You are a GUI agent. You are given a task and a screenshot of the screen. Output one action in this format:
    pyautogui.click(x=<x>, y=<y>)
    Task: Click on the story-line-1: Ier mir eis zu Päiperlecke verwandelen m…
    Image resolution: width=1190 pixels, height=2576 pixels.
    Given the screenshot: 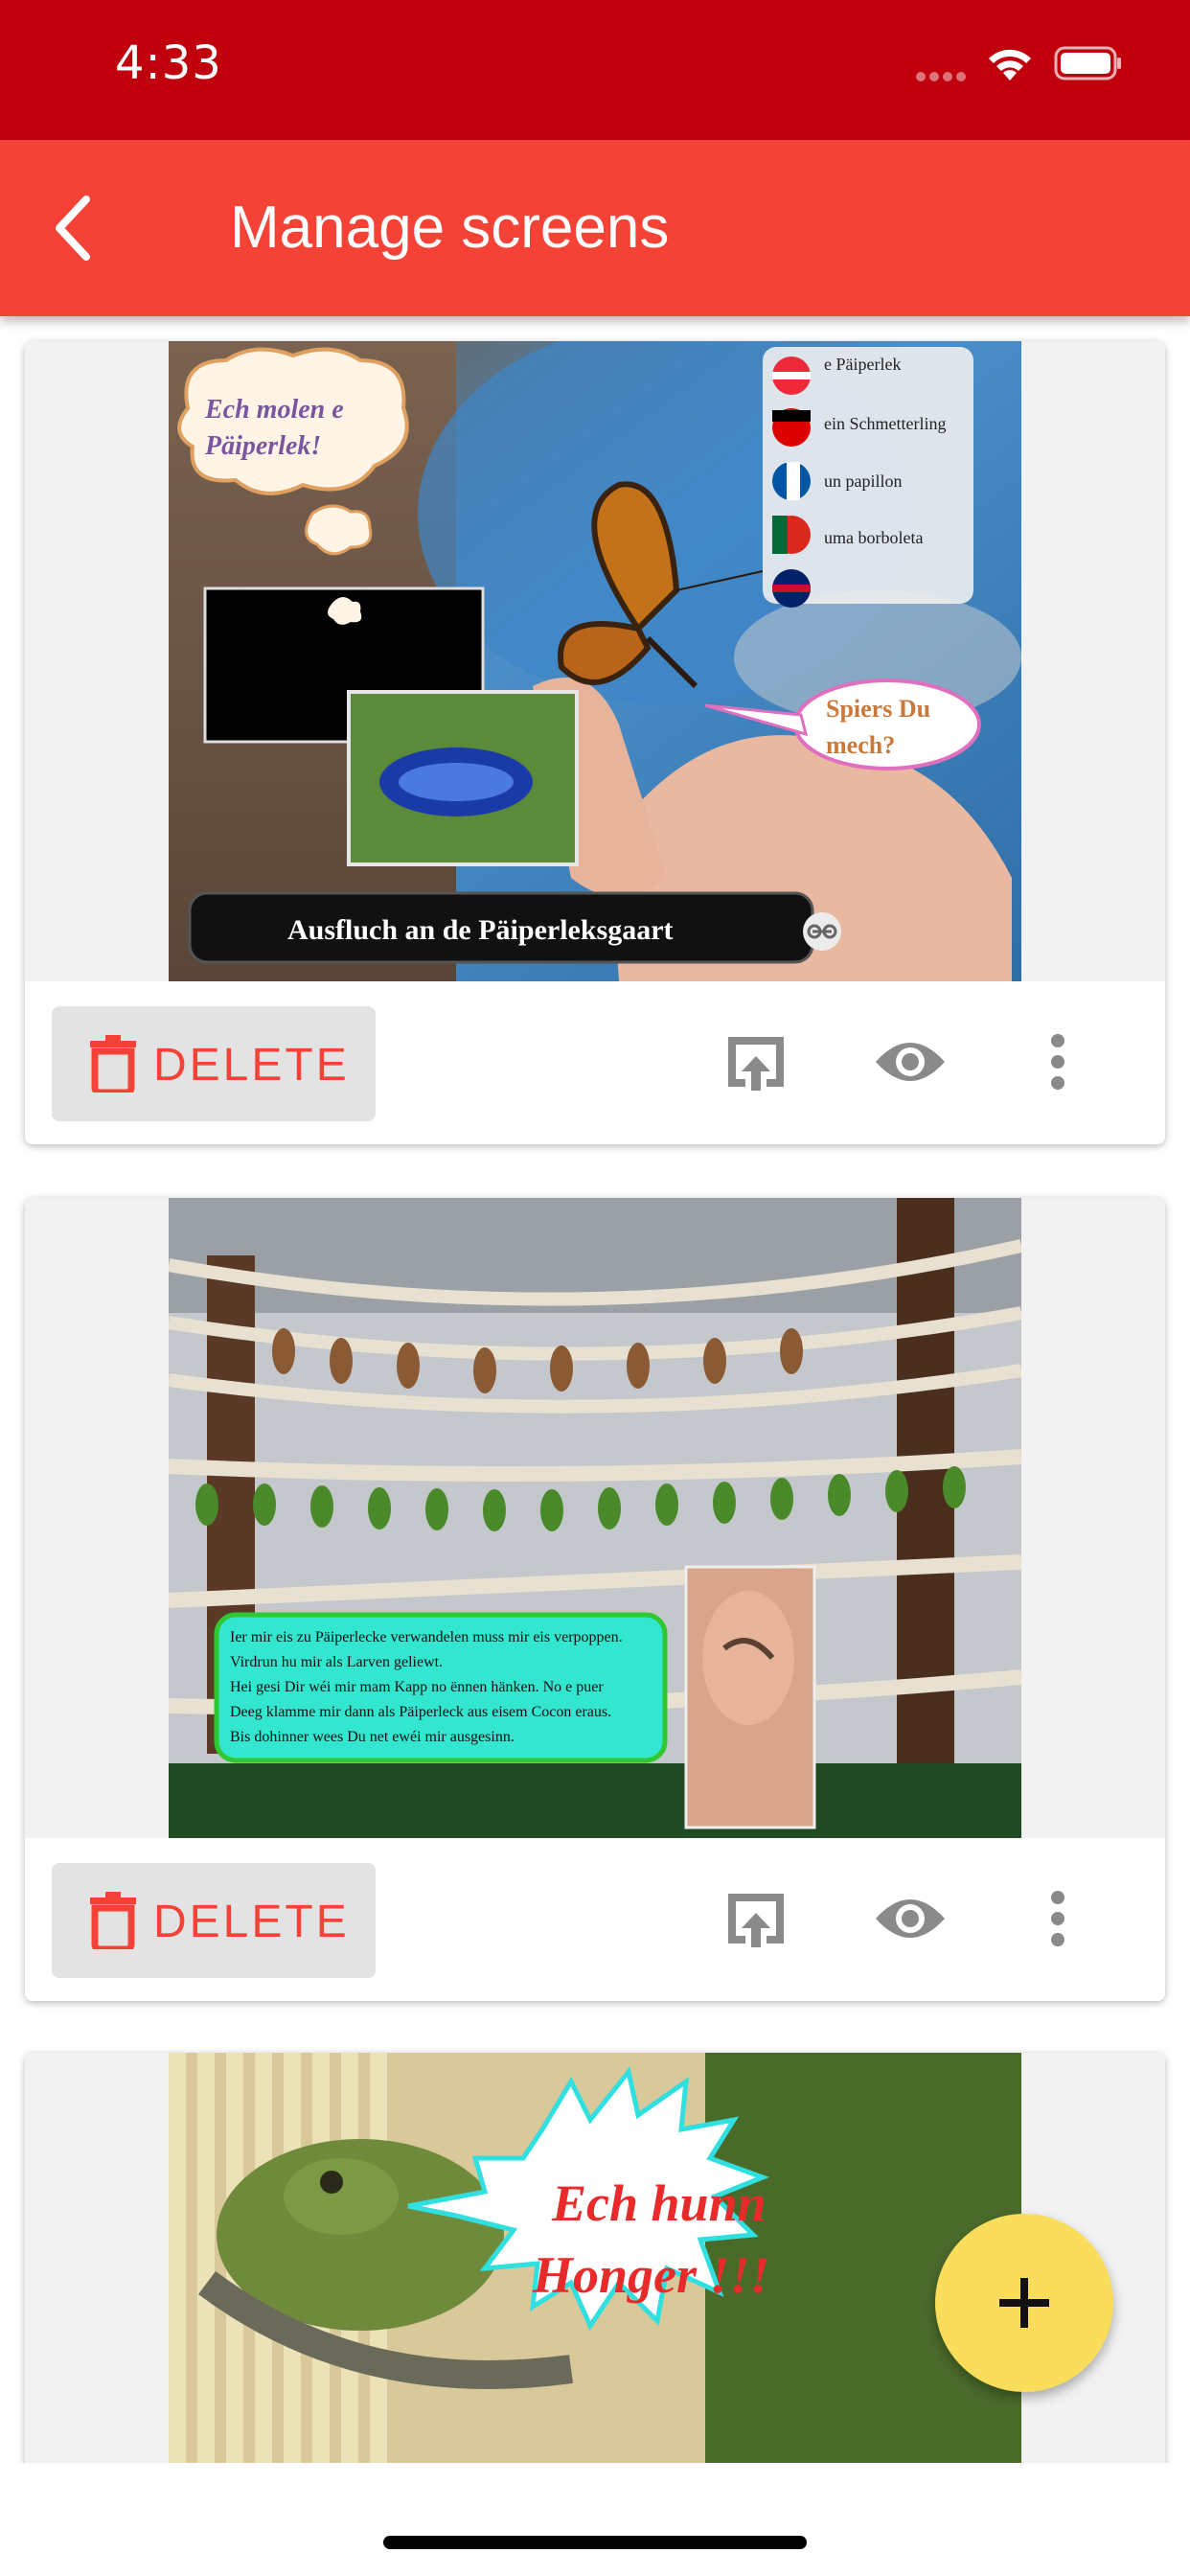 What is the action you would take?
    pyautogui.click(x=427, y=1637)
    